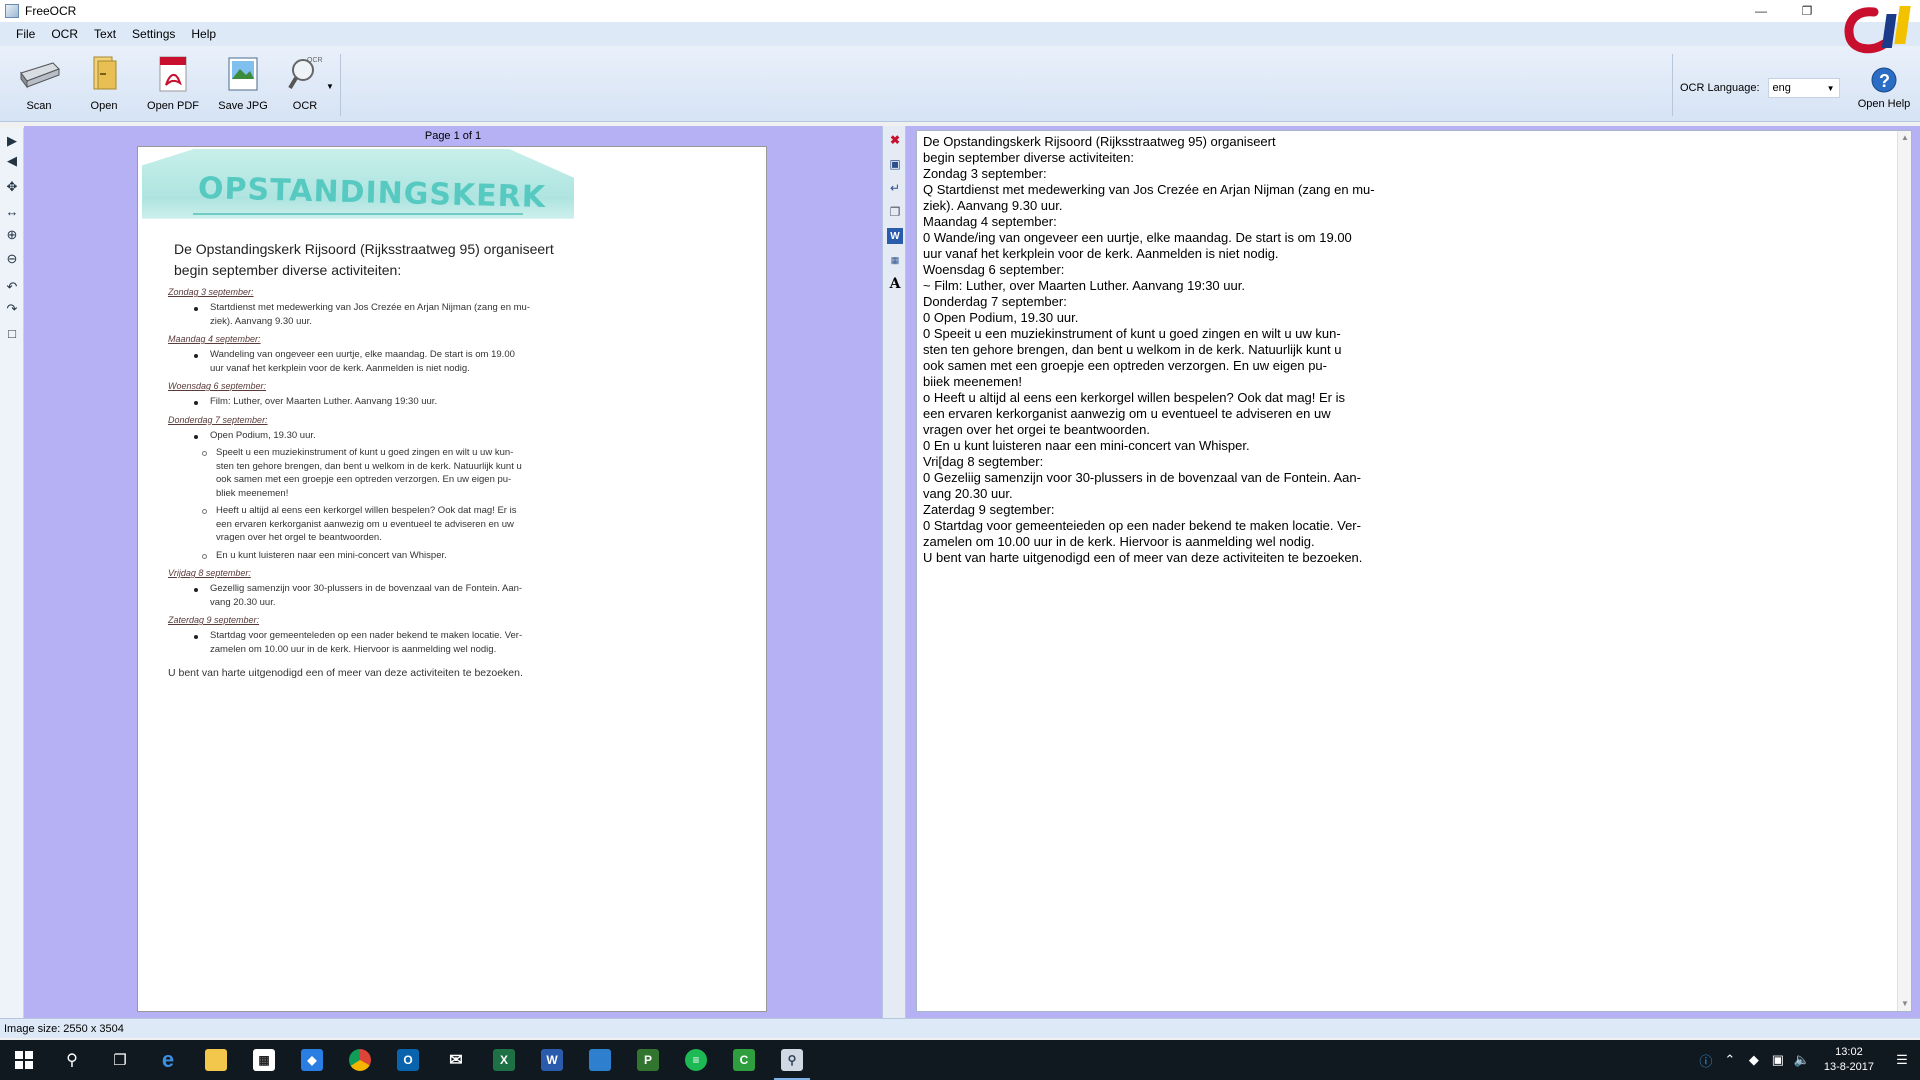  Describe the element at coordinates (1807, 11) in the screenshot. I see `restore-icon: ❐` at that location.